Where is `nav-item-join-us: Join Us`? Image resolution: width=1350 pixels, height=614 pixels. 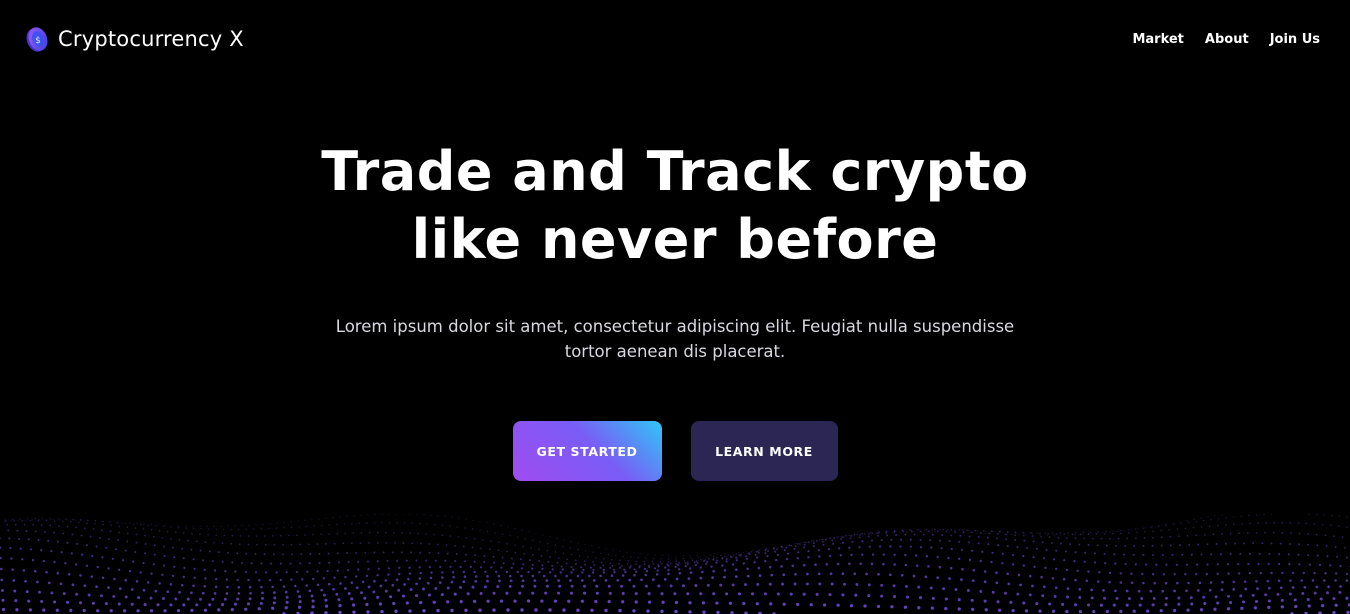
nav-item-join-us: Join Us is located at coordinates (1295, 39).